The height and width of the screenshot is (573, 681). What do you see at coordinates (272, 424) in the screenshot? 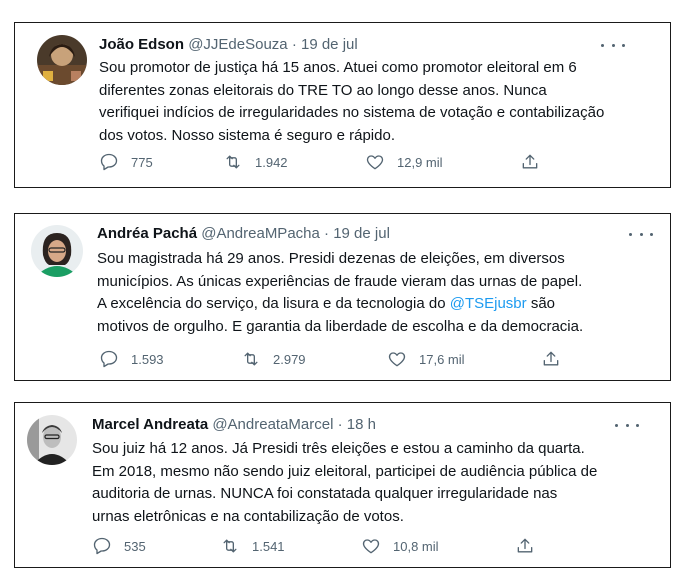
I see `author-handle: @AndreataMarcel` at bounding box center [272, 424].